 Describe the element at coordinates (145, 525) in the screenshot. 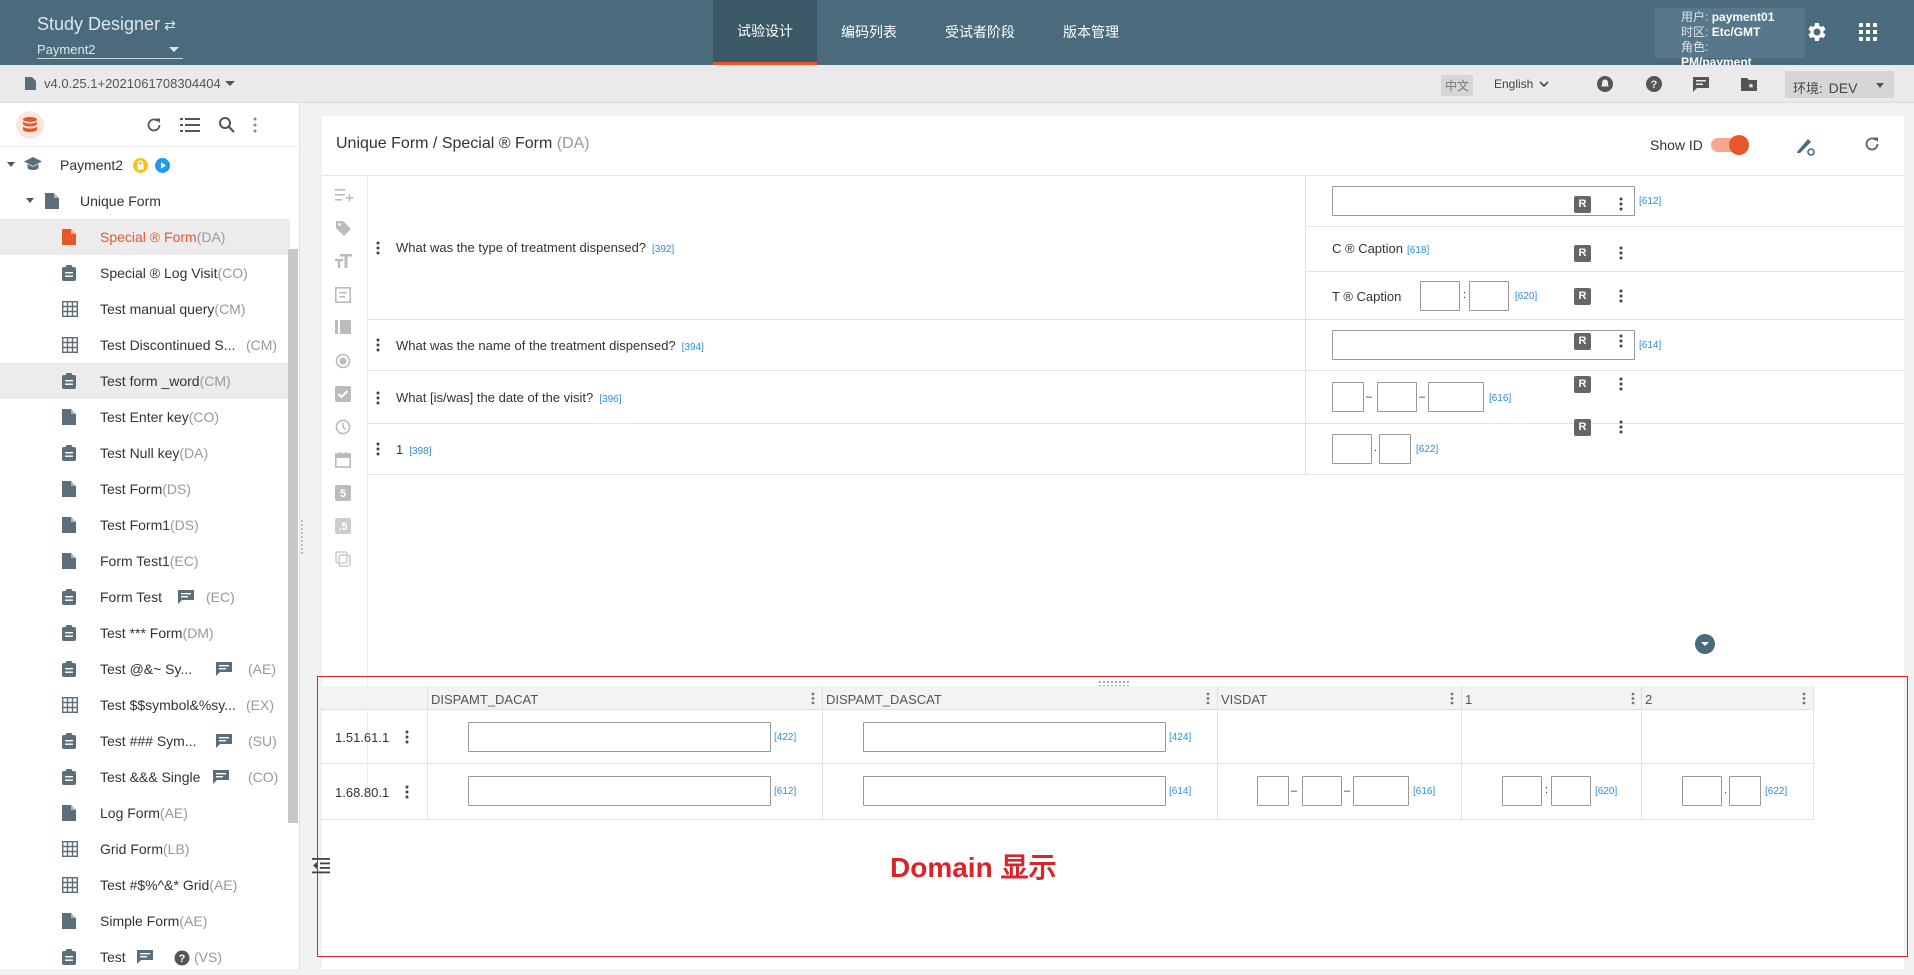

I see `tree-form-item: Test Form1(DS)` at that location.